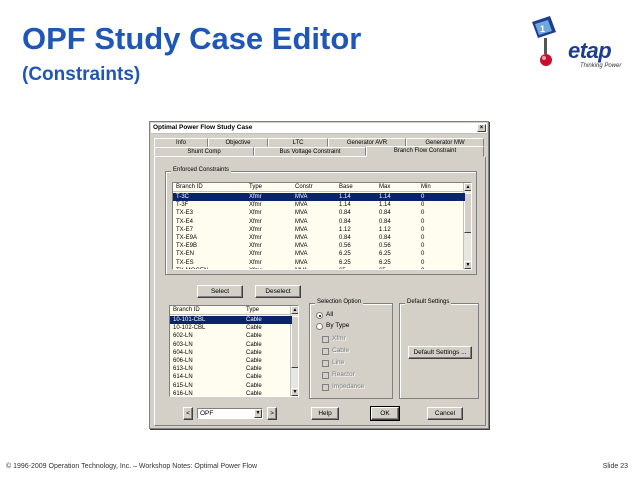 This screenshot has height=478, width=638. What do you see at coordinates (385, 262) in the screenshot?
I see `table-cell: 6.25` at bounding box center [385, 262].